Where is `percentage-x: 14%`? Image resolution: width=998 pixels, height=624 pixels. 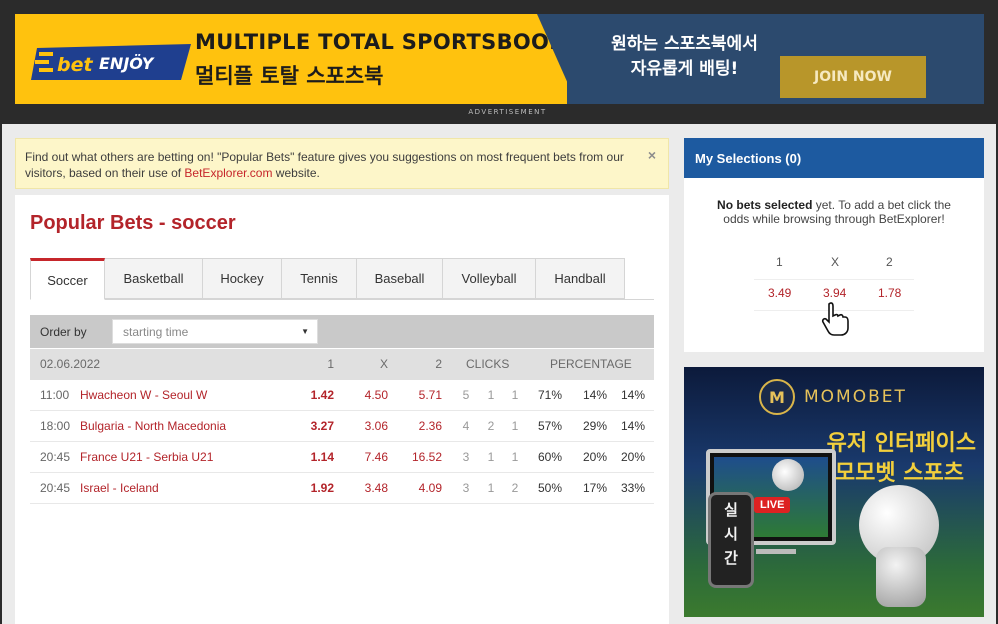 percentage-x: 14% is located at coordinates (594, 395).